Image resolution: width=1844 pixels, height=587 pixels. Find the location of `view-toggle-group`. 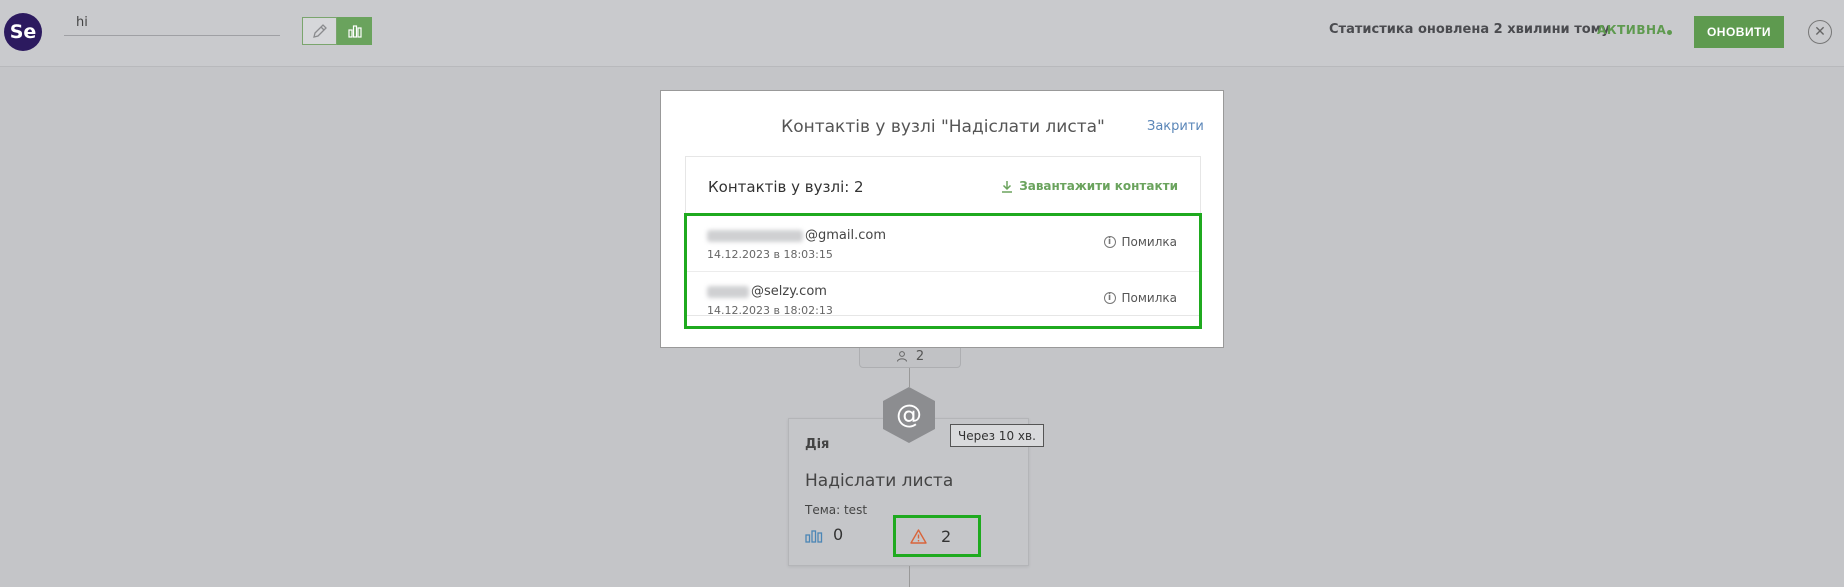

view-toggle-group is located at coordinates (337, 31).